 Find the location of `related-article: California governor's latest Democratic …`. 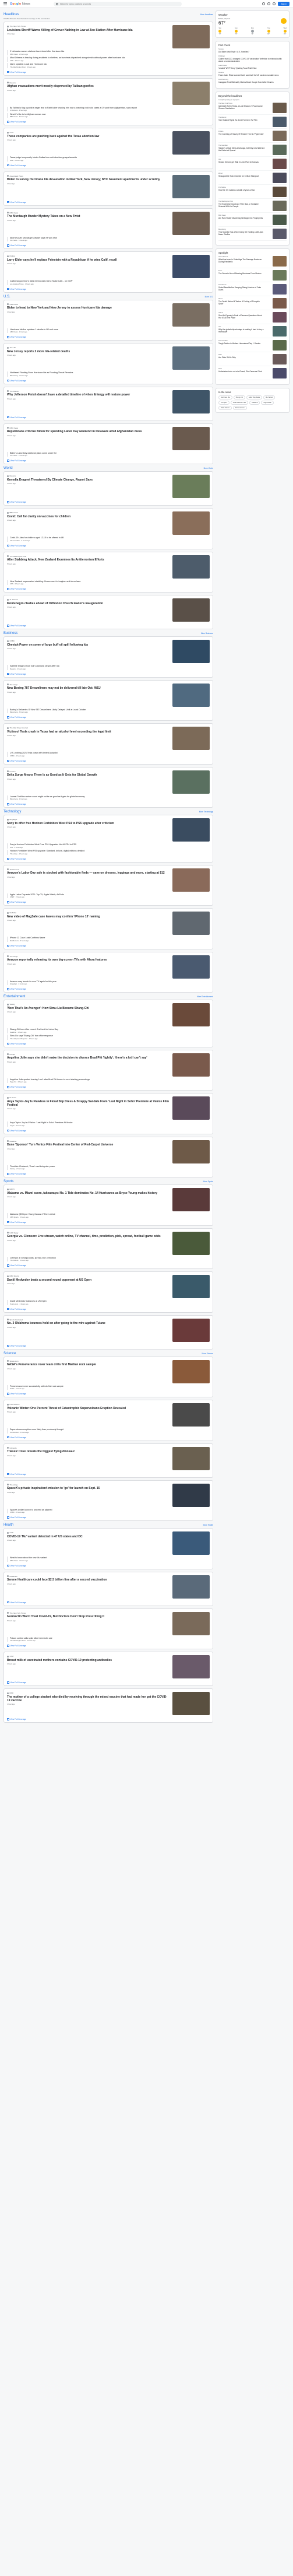

related-article: California governor's latest Democratic … is located at coordinates (108, 282).